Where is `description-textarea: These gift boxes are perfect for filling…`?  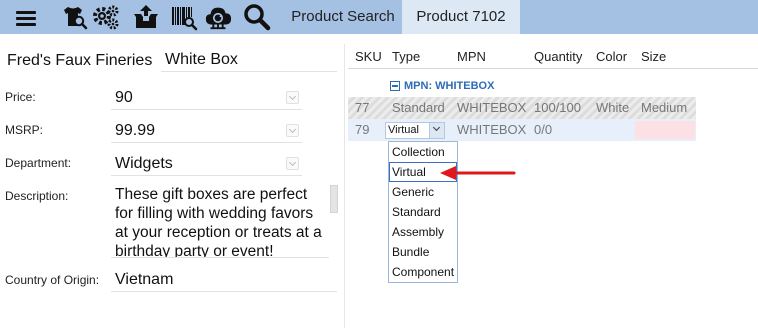 description-textarea: These gift boxes are perfect for filling… is located at coordinates (220, 221).